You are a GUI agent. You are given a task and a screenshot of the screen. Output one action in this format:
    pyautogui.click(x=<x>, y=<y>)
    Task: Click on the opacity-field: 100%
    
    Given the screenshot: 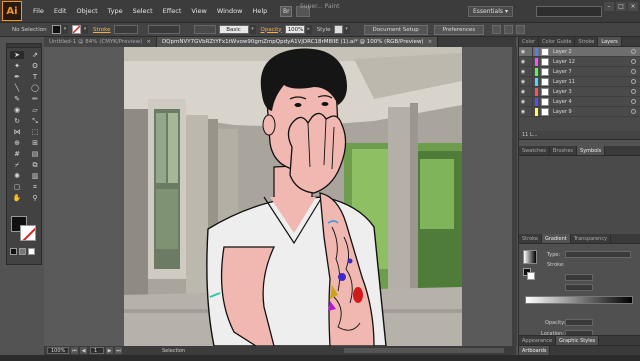 What is the action you would take?
    pyautogui.click(x=294, y=29)
    